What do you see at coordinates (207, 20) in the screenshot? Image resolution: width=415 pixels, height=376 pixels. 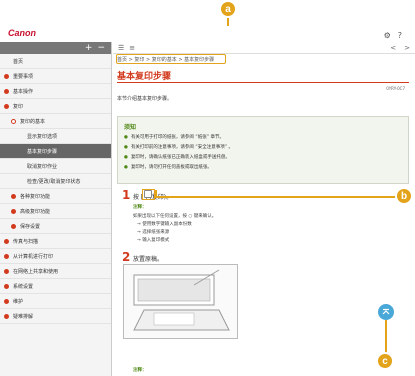 I see `app-header: Canon ⚙ ?` at bounding box center [207, 20].